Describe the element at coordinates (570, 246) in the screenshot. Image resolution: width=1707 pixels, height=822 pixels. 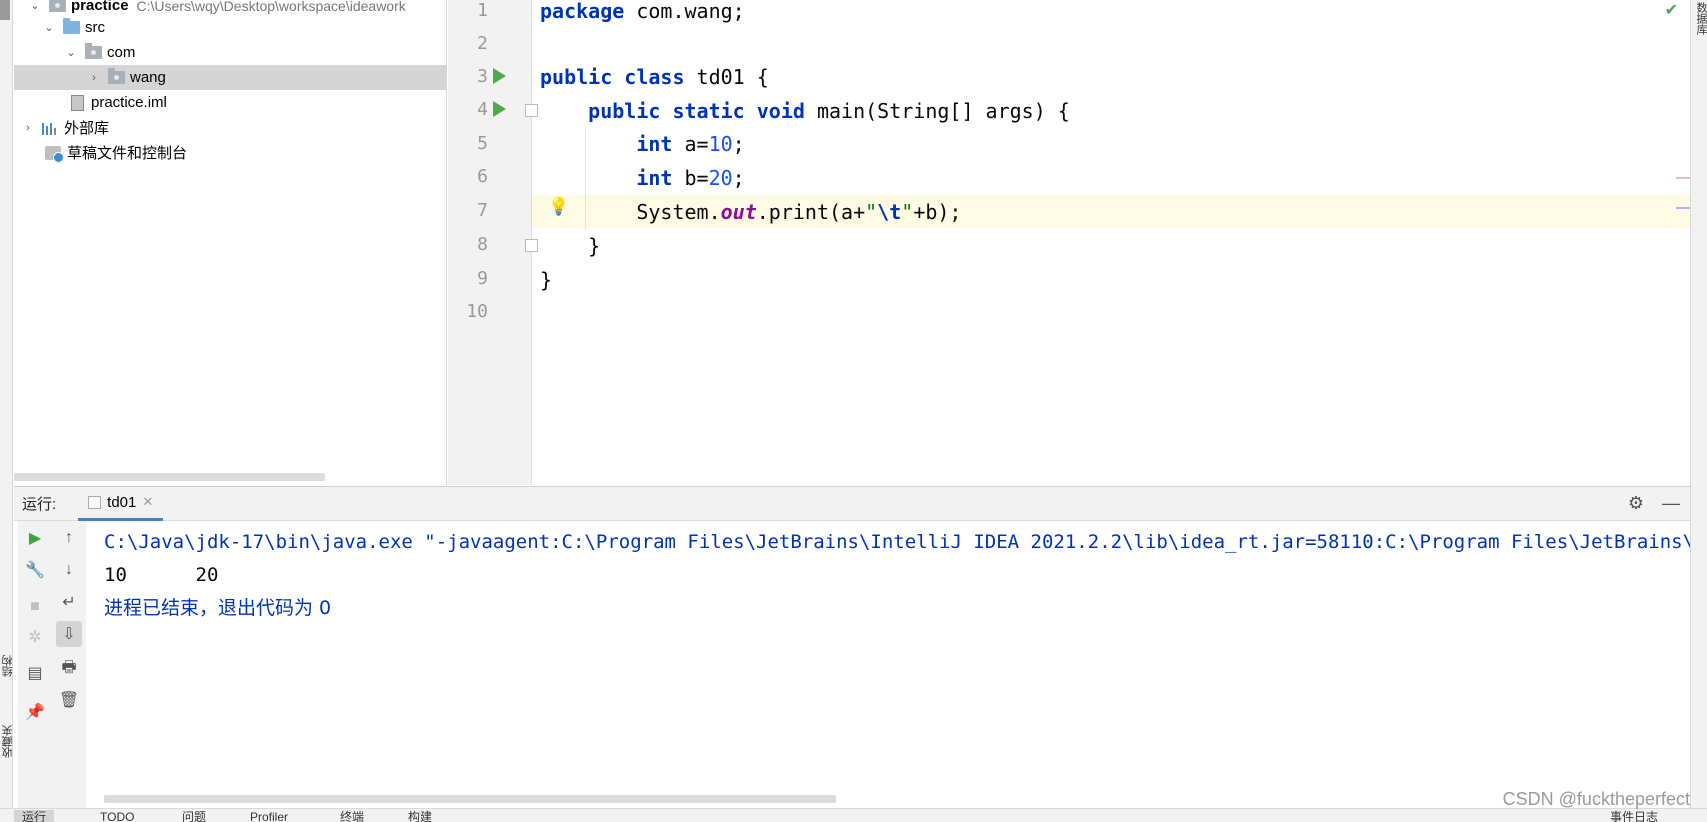
I see `code-line-8: }` at that location.